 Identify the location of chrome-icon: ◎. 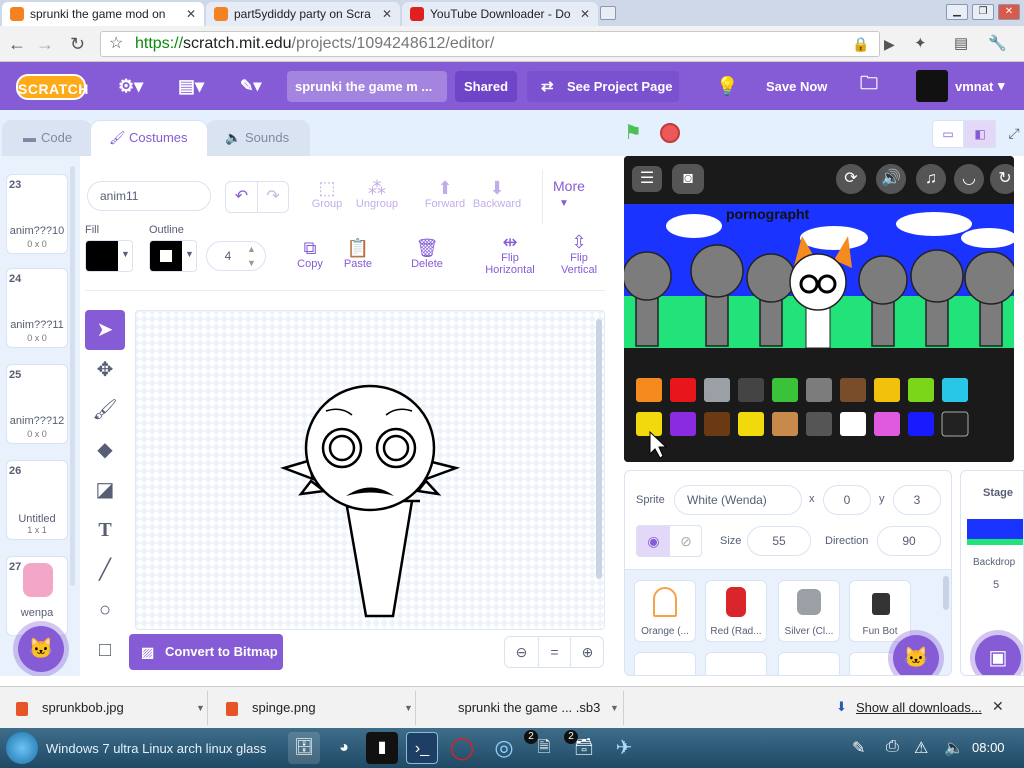
(504, 748).